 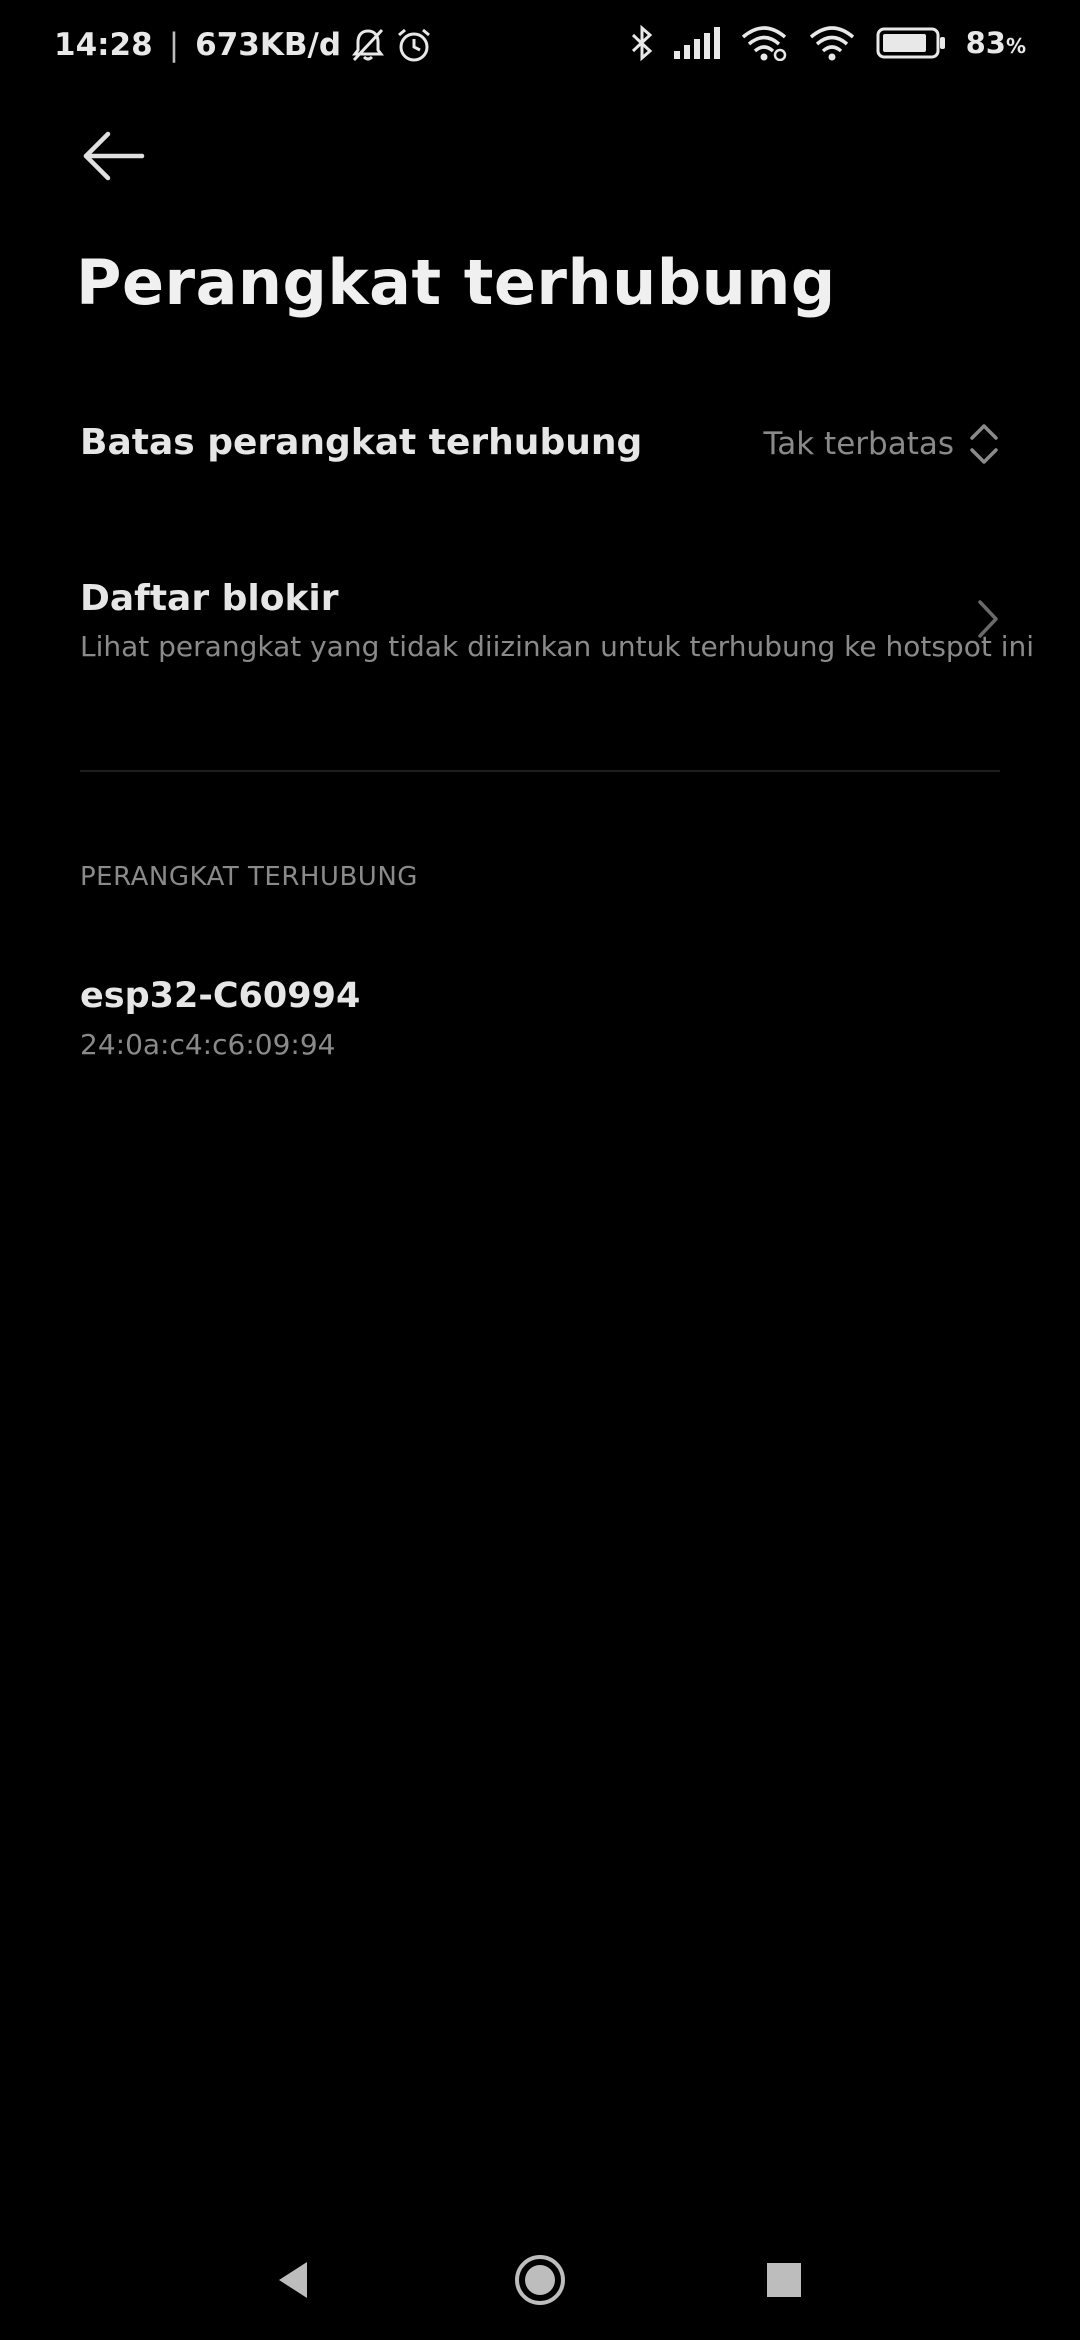 I want to click on battery-icon, so click(x=911, y=43).